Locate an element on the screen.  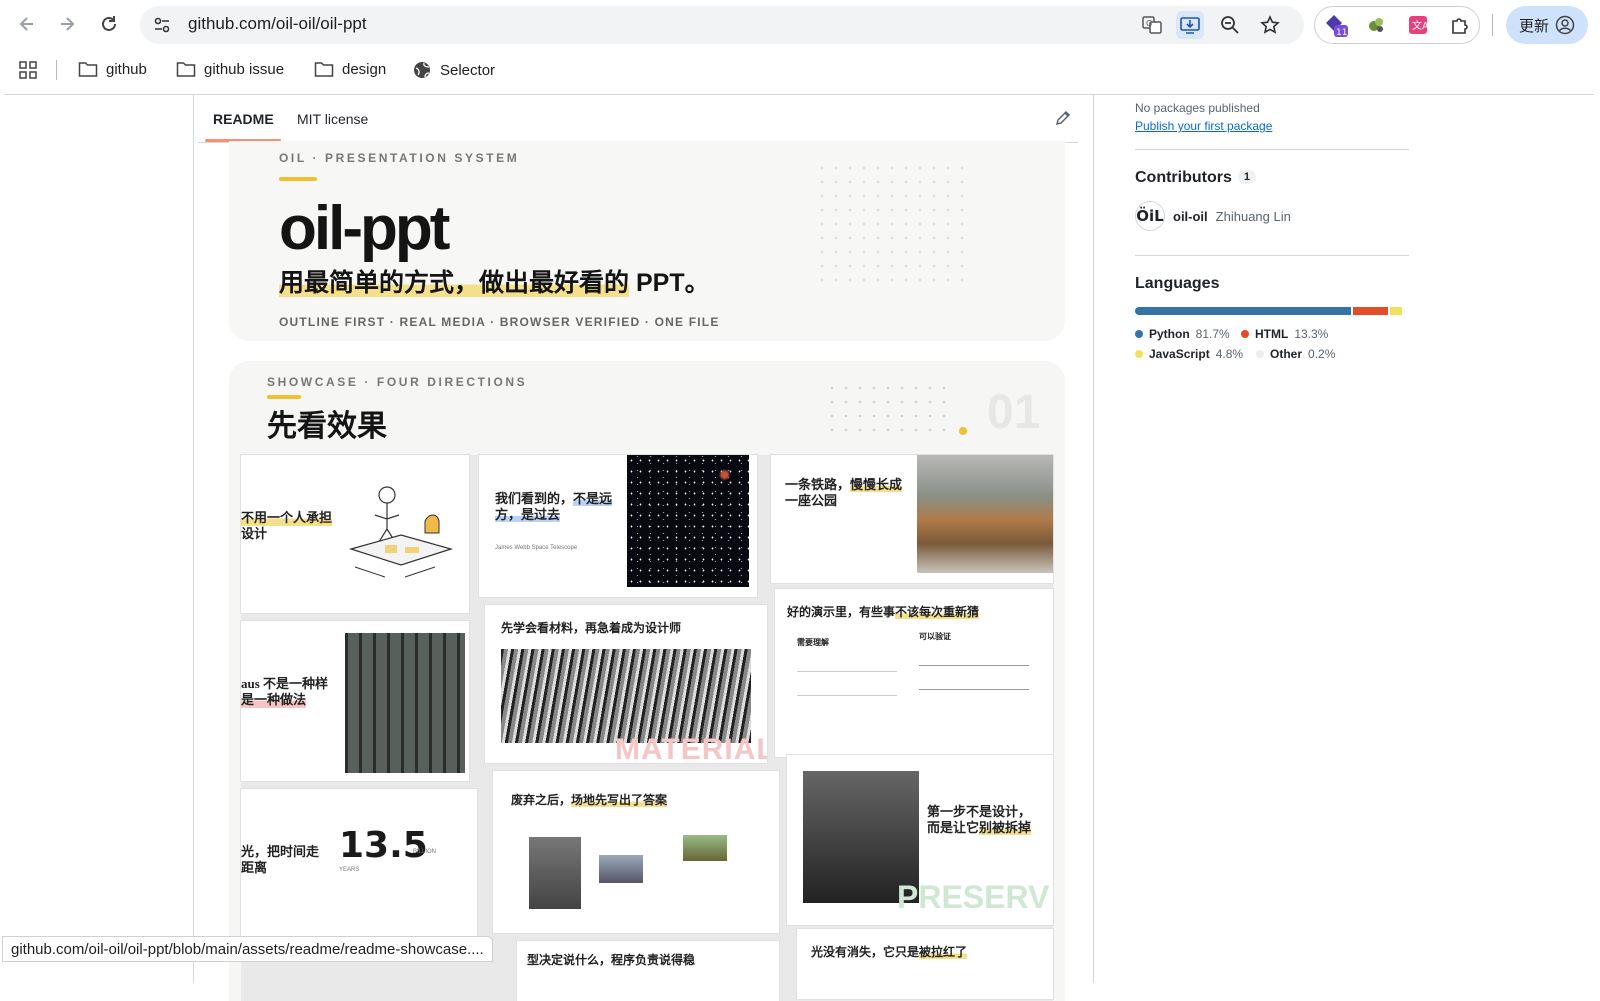
slide-title: 设计 is located at coordinates (254, 533).